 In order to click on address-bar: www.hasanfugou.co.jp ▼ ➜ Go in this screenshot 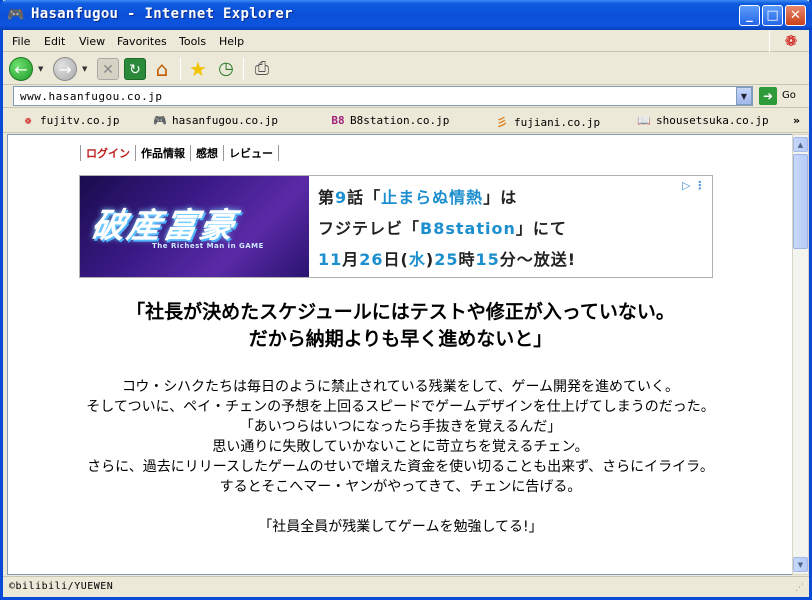, I will do `click(406, 97)`.